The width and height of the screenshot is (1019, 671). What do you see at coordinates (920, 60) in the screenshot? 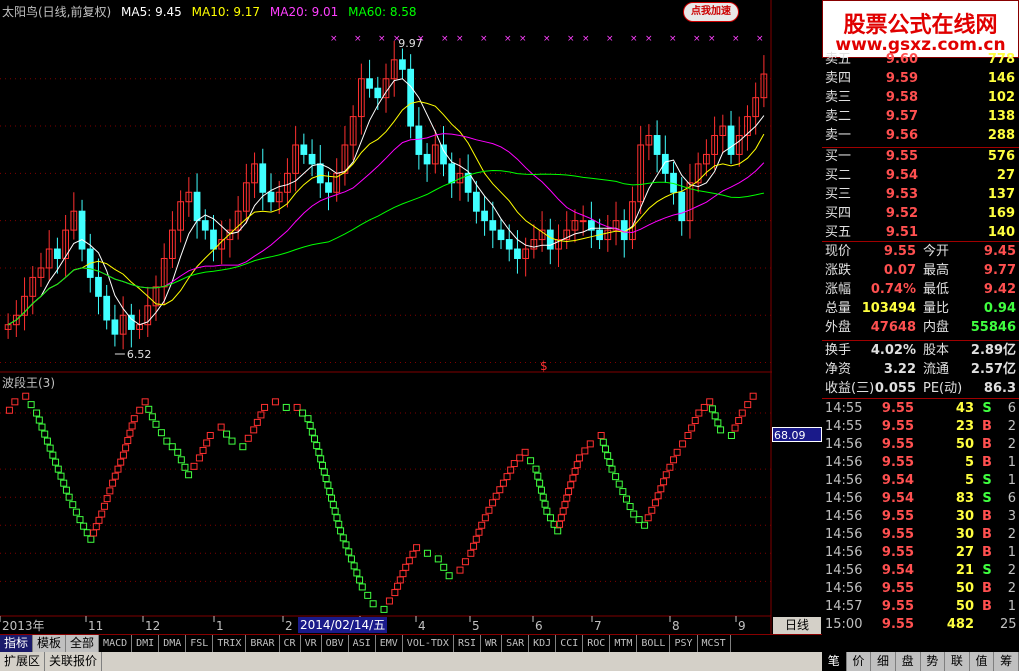
I see `sell-level: 卖五 9.60 778` at bounding box center [920, 60].